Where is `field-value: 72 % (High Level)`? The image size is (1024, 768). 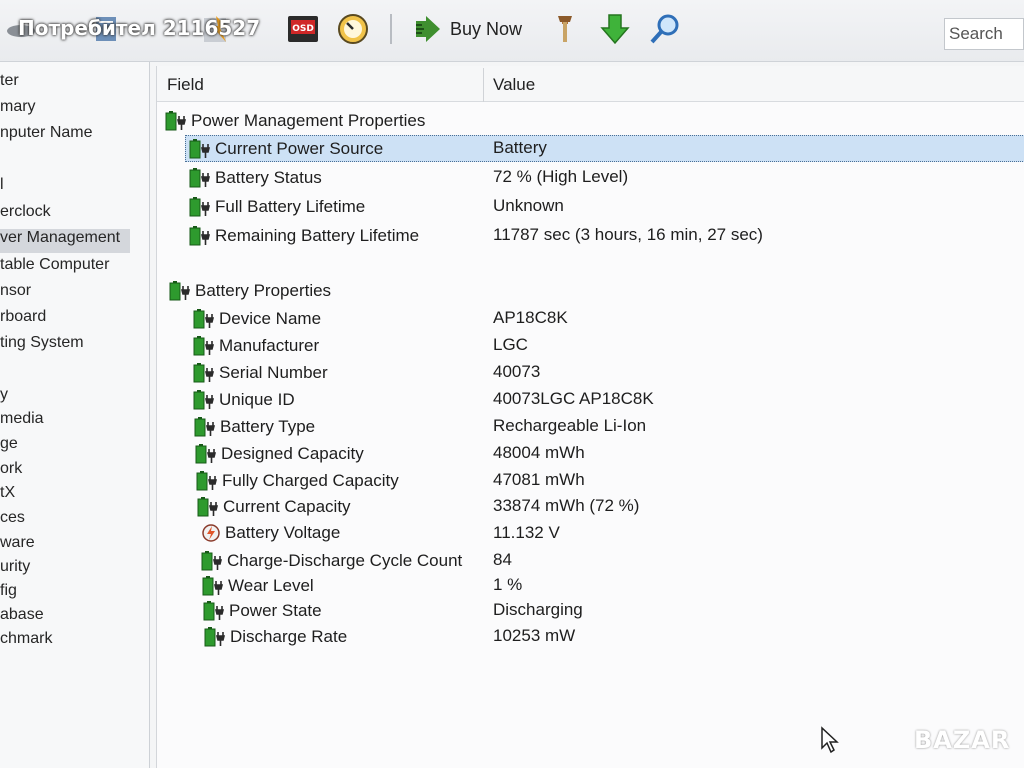 field-value: 72 % (High Level) is located at coordinates (561, 176).